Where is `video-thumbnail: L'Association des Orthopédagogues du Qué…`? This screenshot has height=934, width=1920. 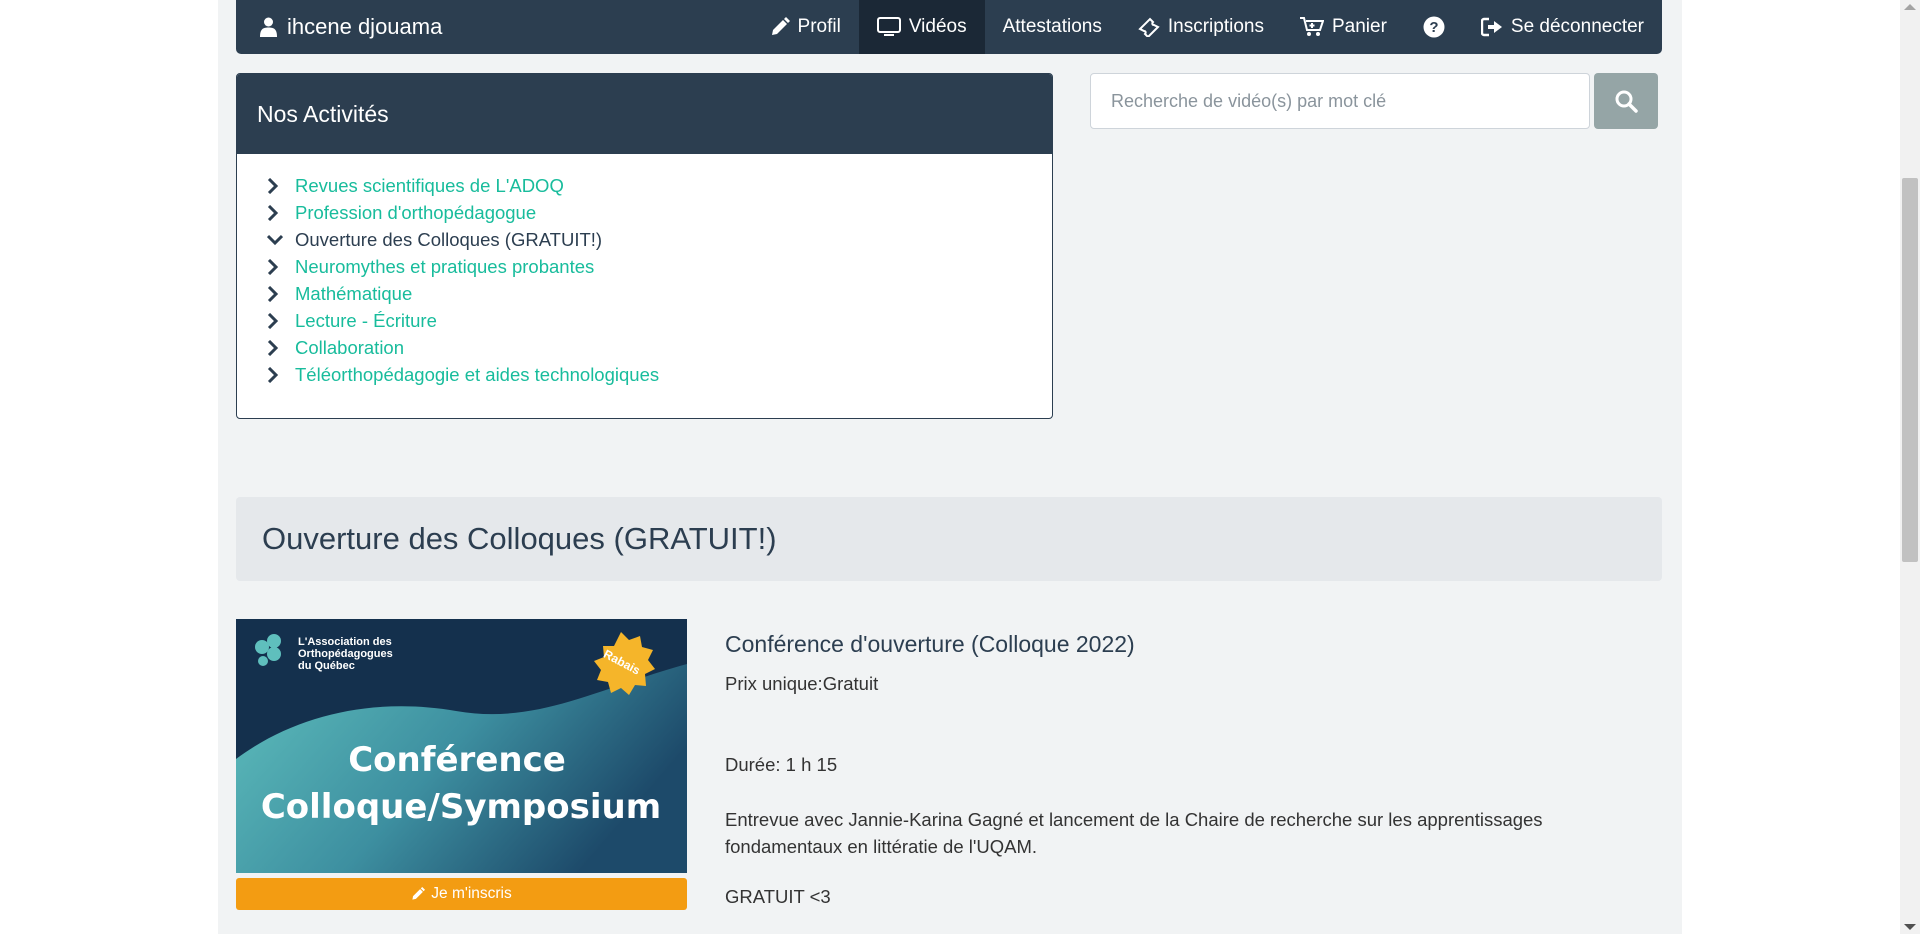
video-thumbnail: L'Association des Orthopédagogues du Qué… is located at coordinates (461, 746).